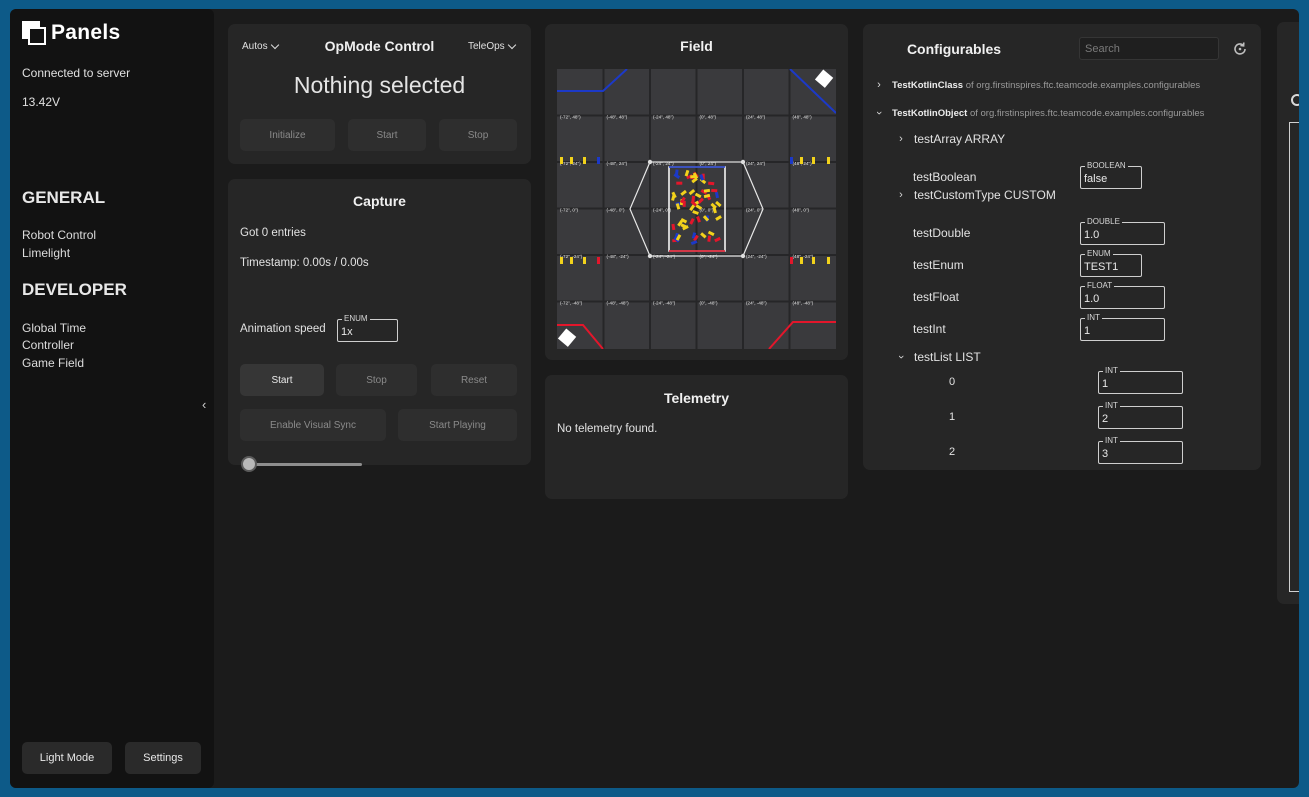 The width and height of the screenshot is (1309, 797). What do you see at coordinates (1140, 450) in the screenshot?
I see `list-item-field: INT 3` at bounding box center [1140, 450].